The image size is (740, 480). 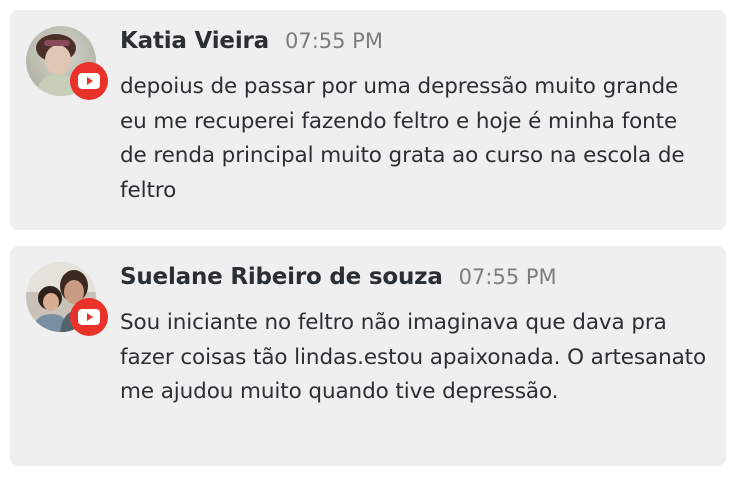 I want to click on author-name: Suelane Ribeiro de souza, so click(x=281, y=277).